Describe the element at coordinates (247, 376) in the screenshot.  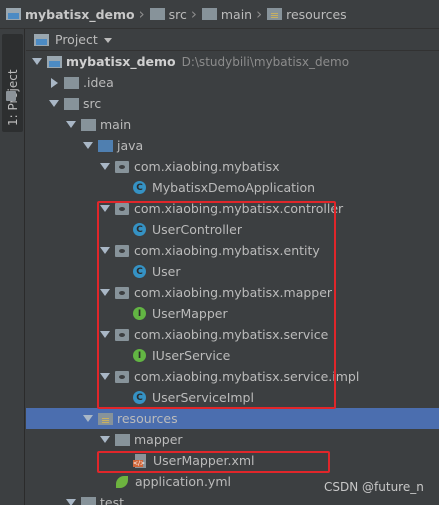
I see `tree-node-label: com.xiaobing.mybatisx.service.impl` at that location.